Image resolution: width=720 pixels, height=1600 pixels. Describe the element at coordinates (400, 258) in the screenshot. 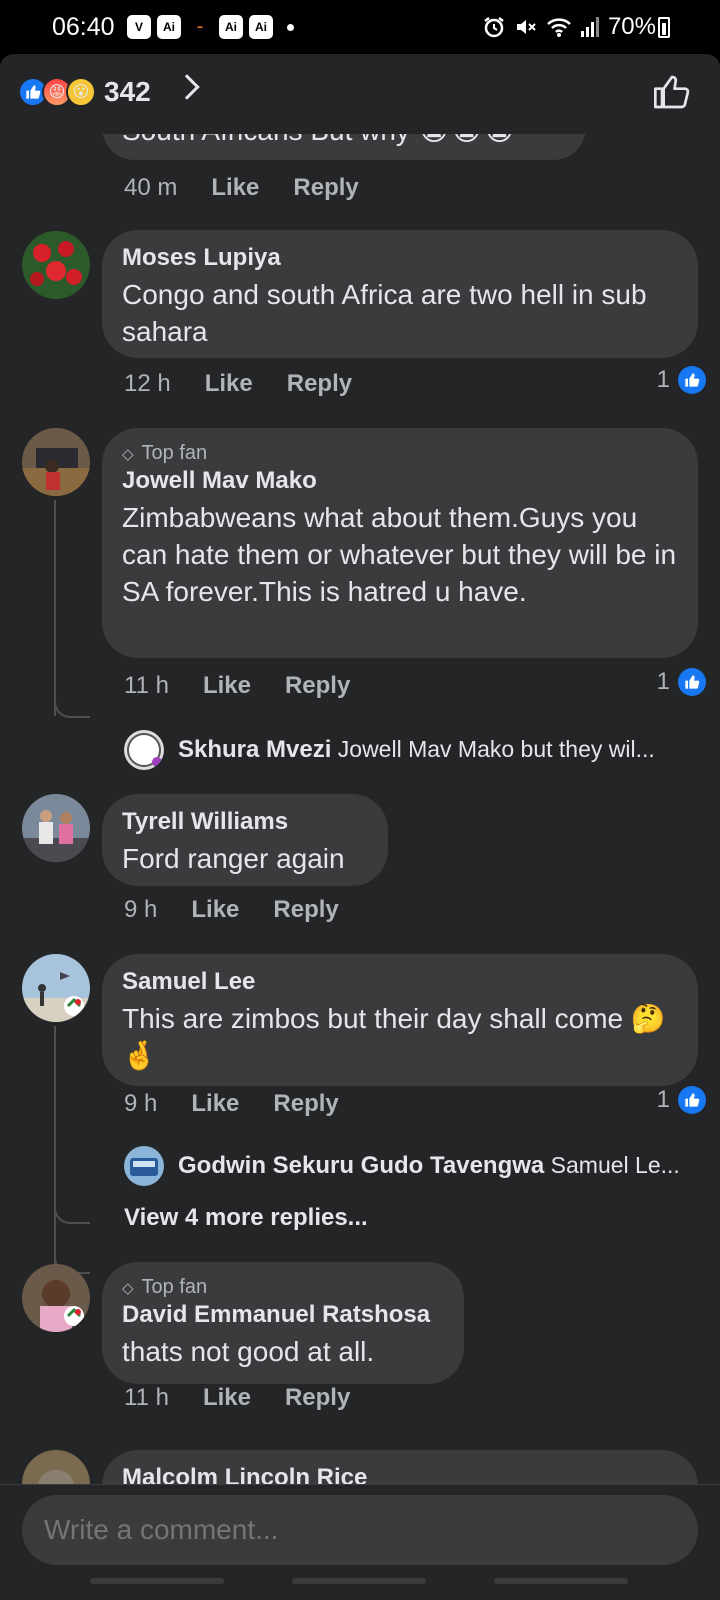

I see `commenter-name: Moses Lupiya` at that location.